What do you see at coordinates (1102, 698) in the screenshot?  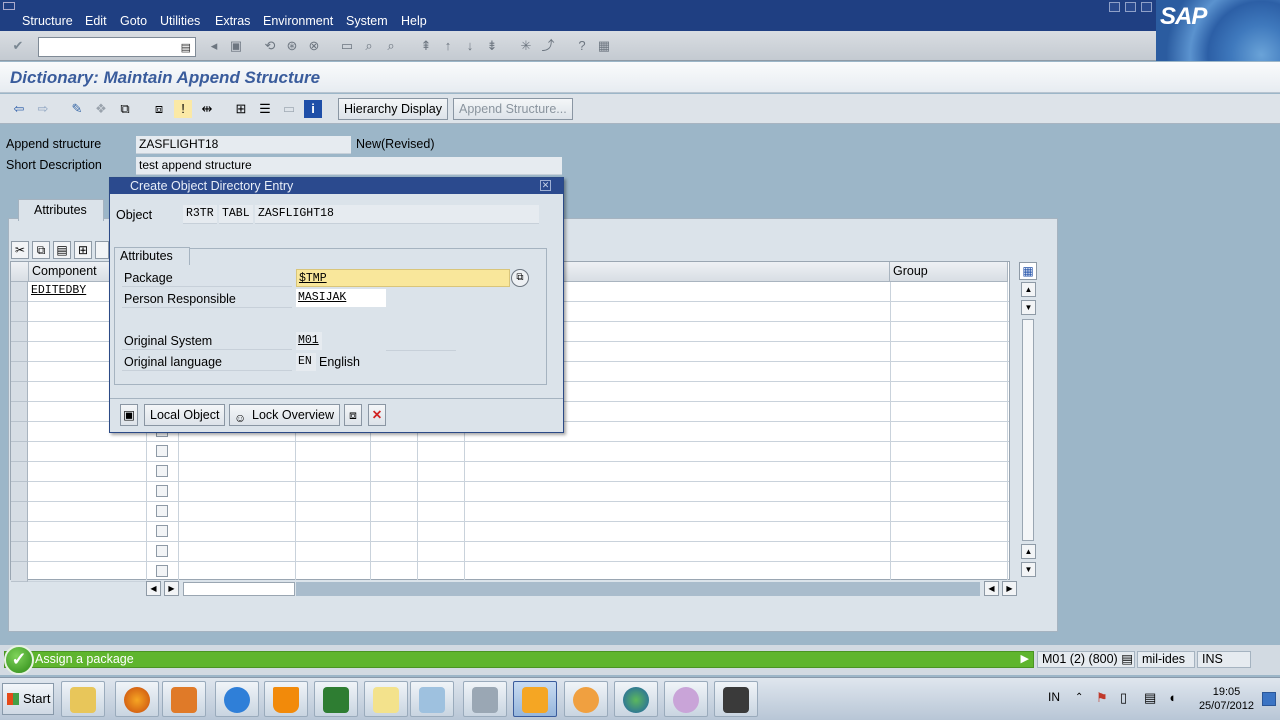 I see `tray-flag-icon: ⚑` at bounding box center [1102, 698].